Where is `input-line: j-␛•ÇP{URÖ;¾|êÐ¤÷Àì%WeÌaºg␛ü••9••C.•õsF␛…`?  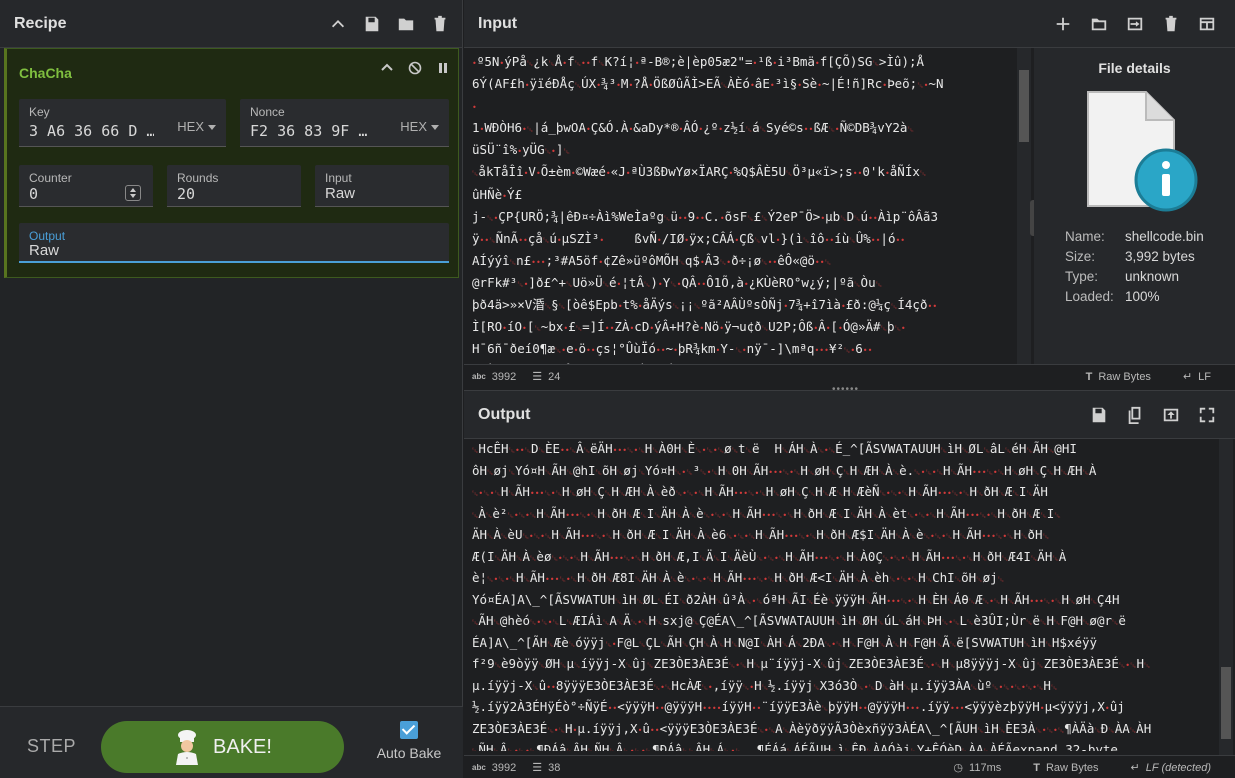 input-line: j-␛•ÇP{URÖ;¾|êÐ¤÷Àì%WeÌaºg␛ü••9••C.•õsF␛… is located at coordinates (705, 216).